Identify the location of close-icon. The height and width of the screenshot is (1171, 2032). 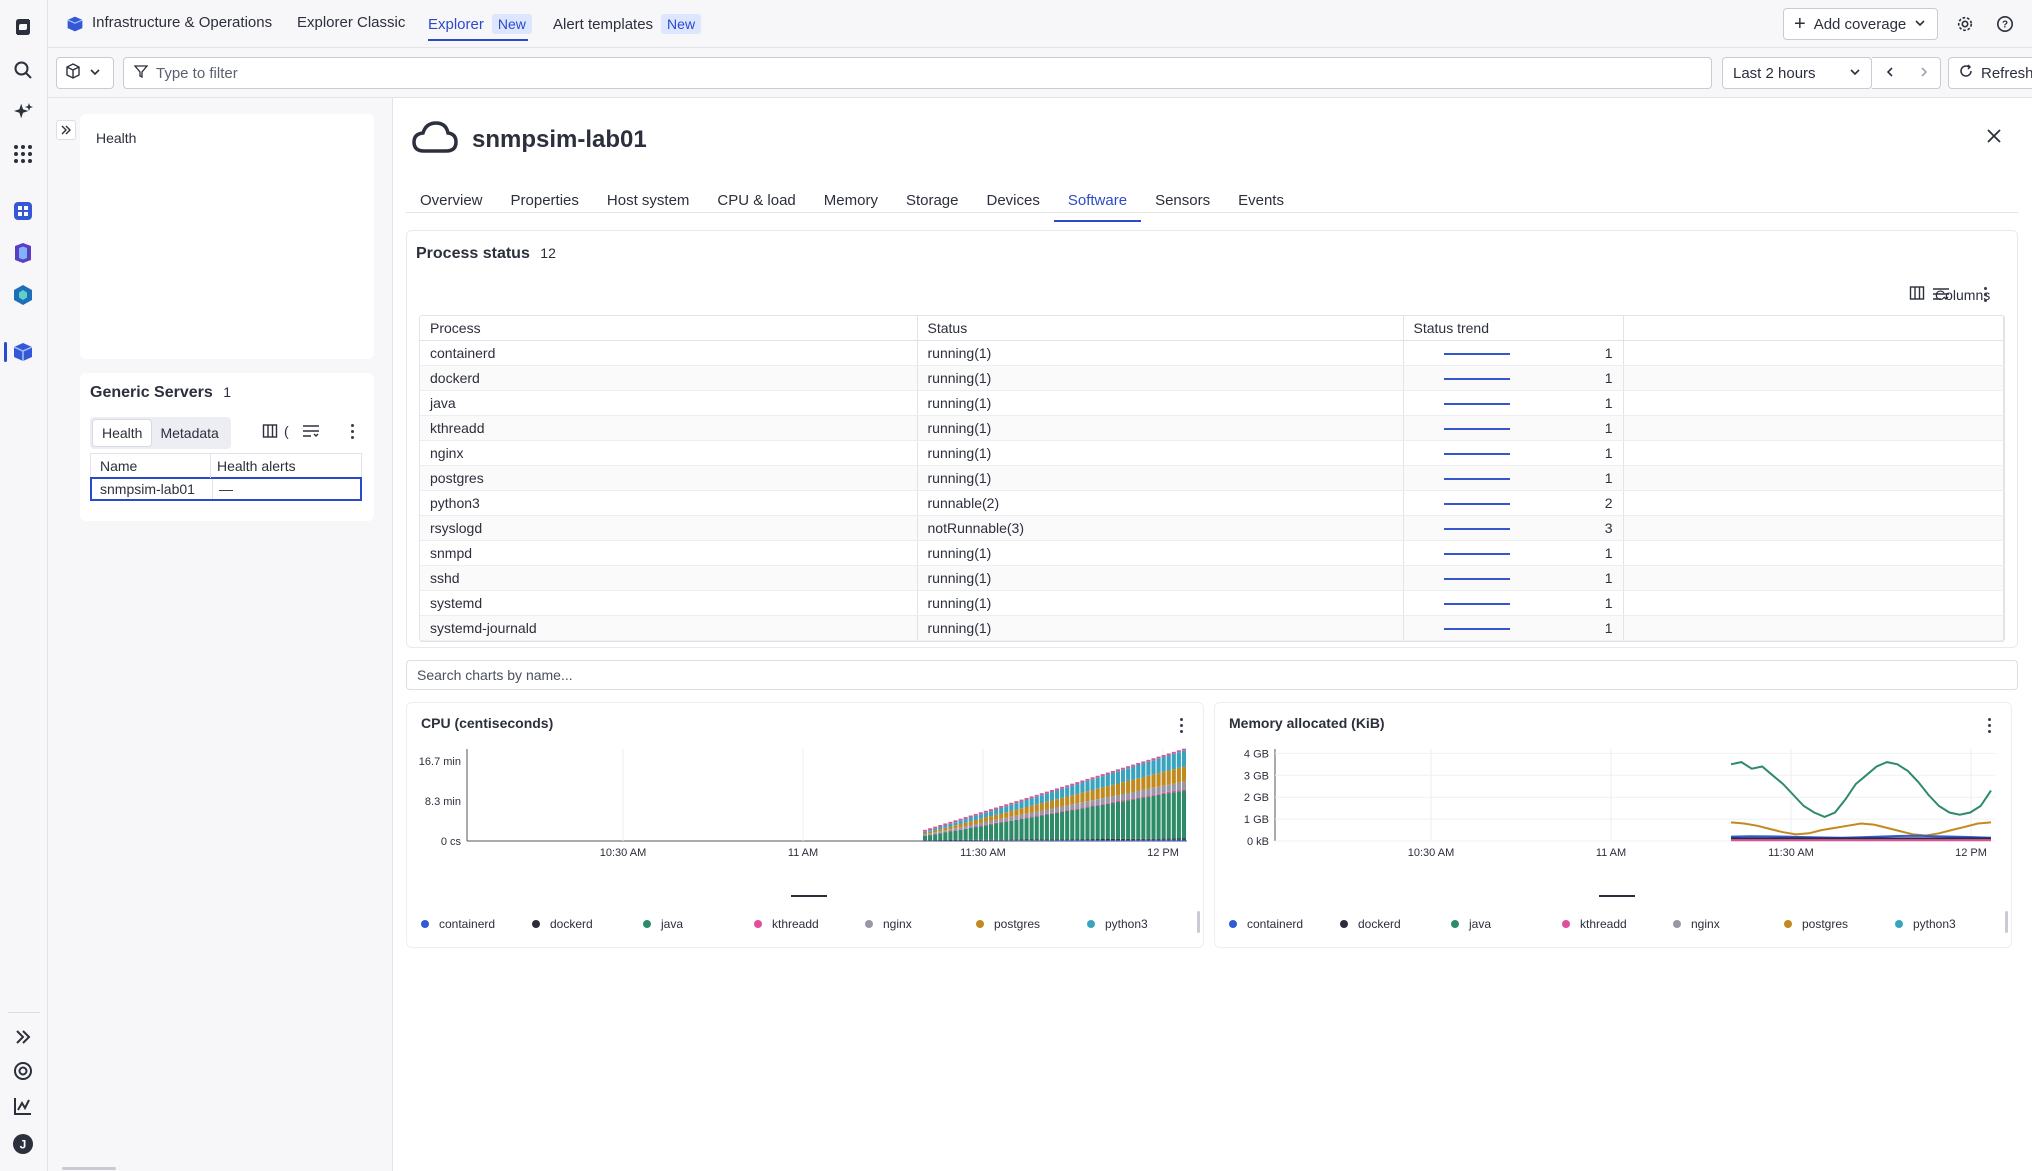
(1994, 137).